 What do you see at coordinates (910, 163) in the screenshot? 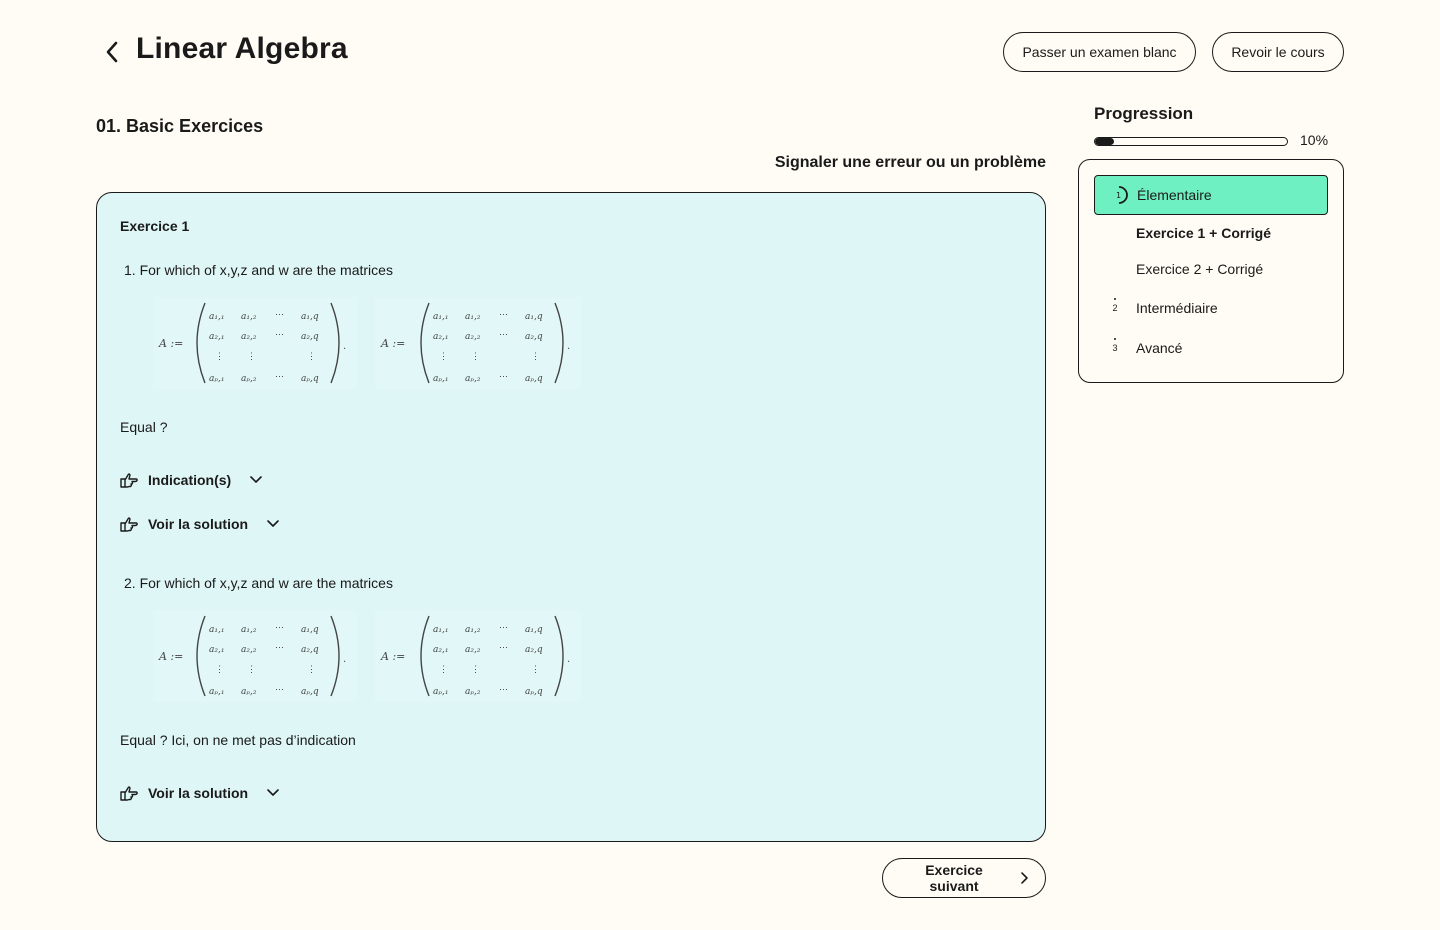
I see `report-error-link: Signaler une erreur ou un problème` at bounding box center [910, 163].